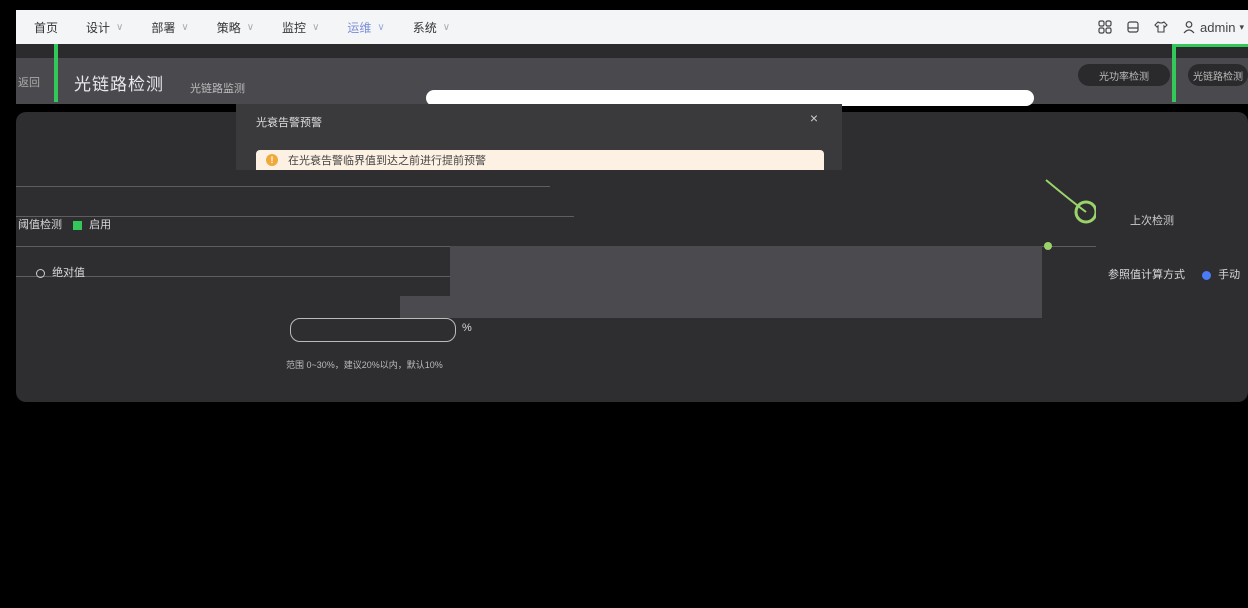 This screenshot has width=1248, height=608. What do you see at coordinates (78, 225) in the screenshot?
I see `enable-checkbox` at bounding box center [78, 225].